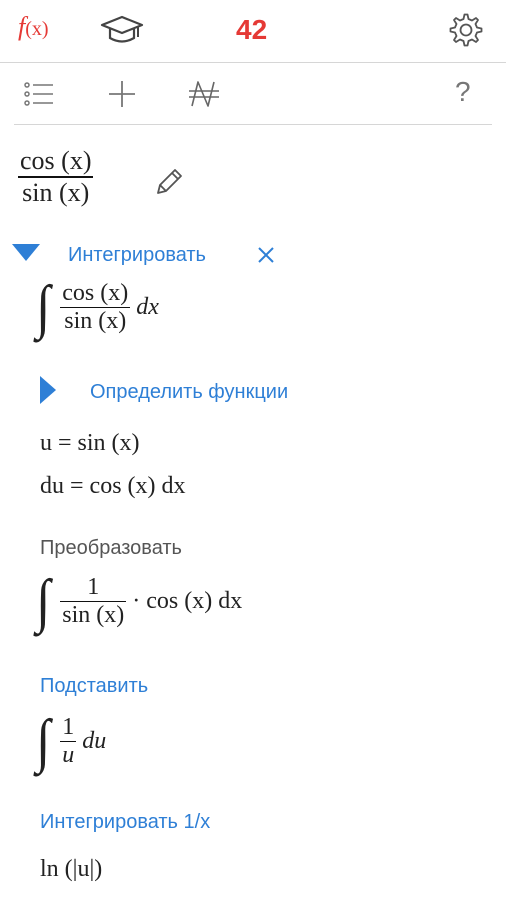 The image size is (506, 900). Describe the element at coordinates (125, 822) in the screenshot. I see `integrate-1x-title: Интегрировать 1/x` at that location.